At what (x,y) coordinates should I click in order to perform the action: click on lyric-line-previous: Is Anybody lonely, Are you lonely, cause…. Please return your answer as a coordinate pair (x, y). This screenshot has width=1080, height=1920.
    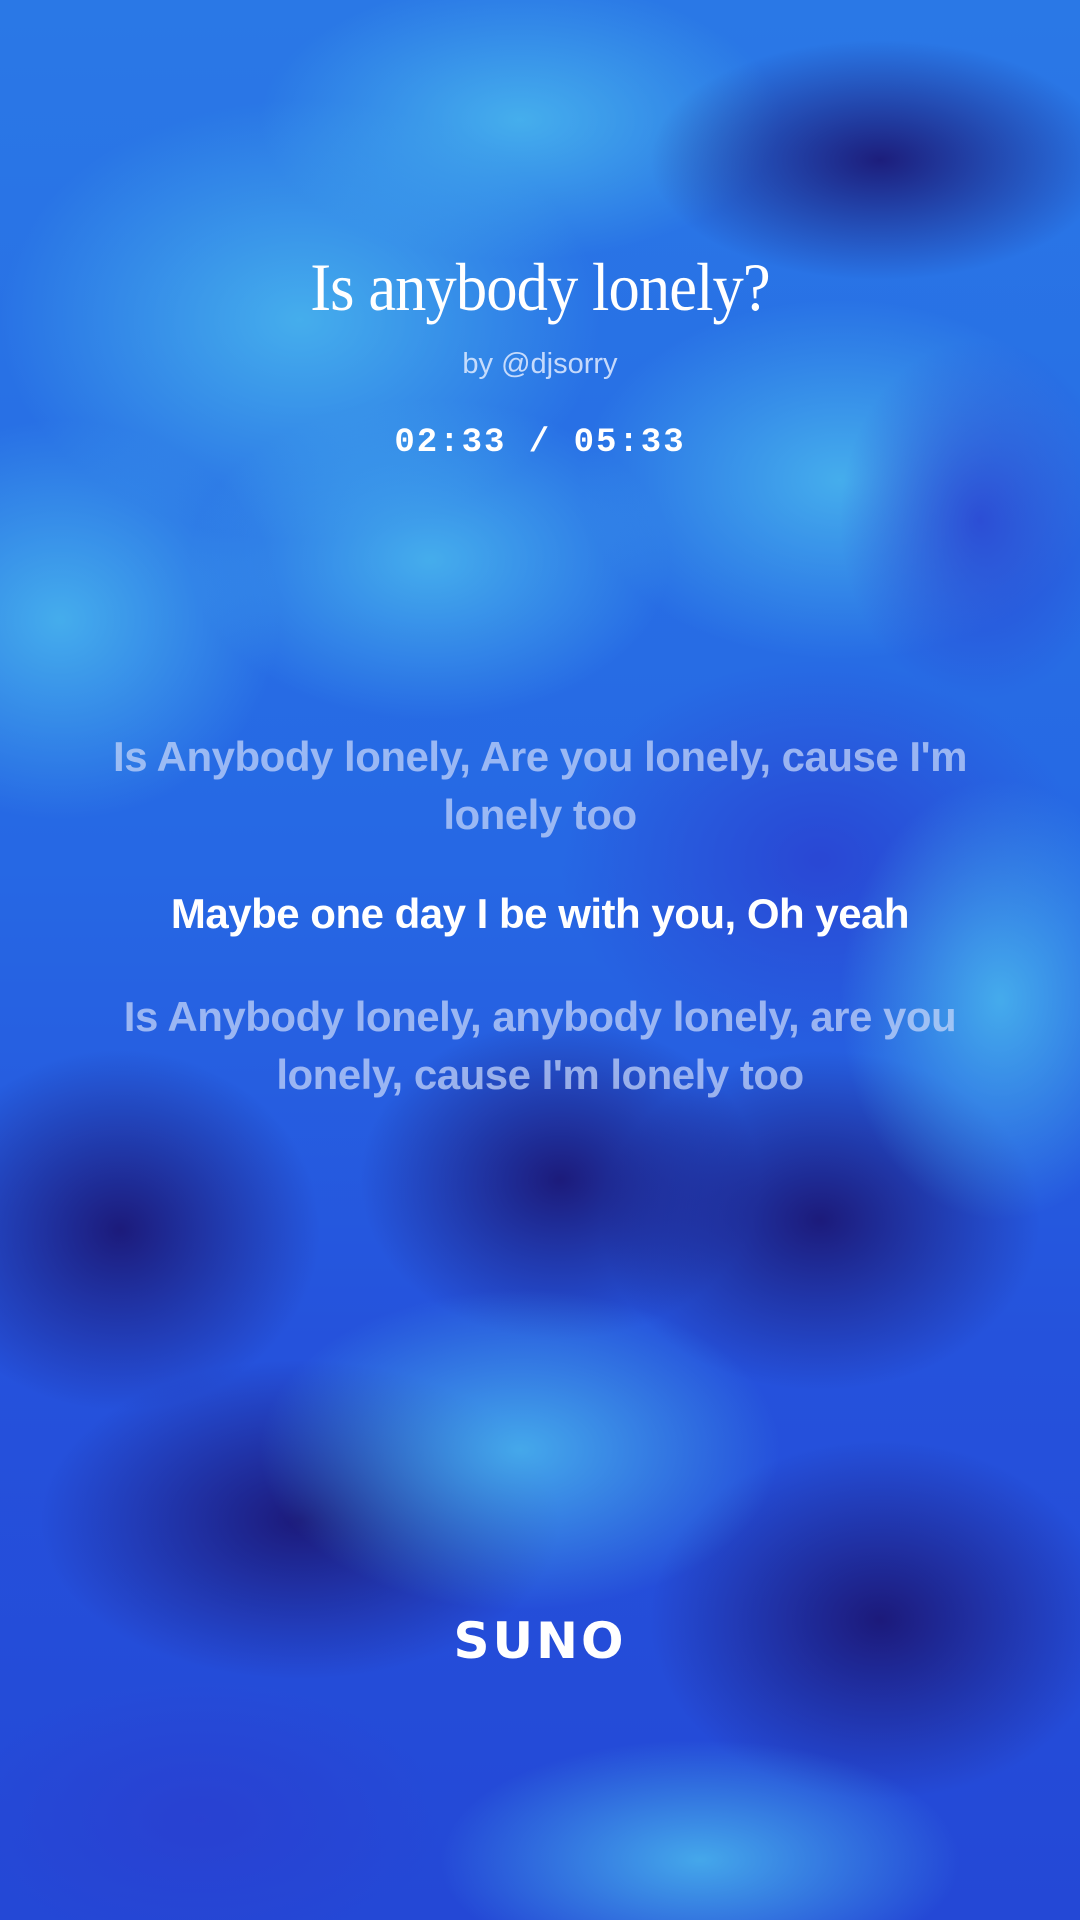
    Looking at the image, I should click on (540, 785).